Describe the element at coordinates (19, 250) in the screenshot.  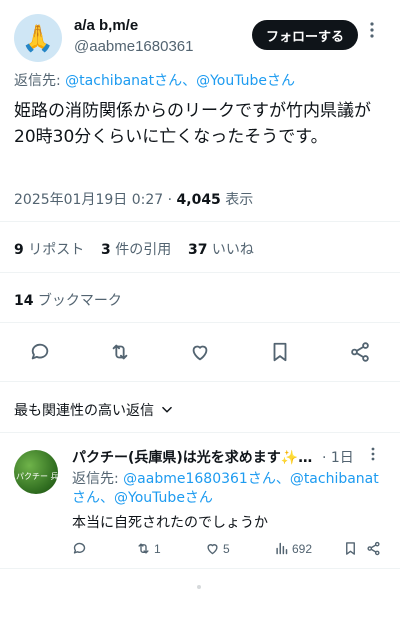
I see `reposts-count: 9` at that location.